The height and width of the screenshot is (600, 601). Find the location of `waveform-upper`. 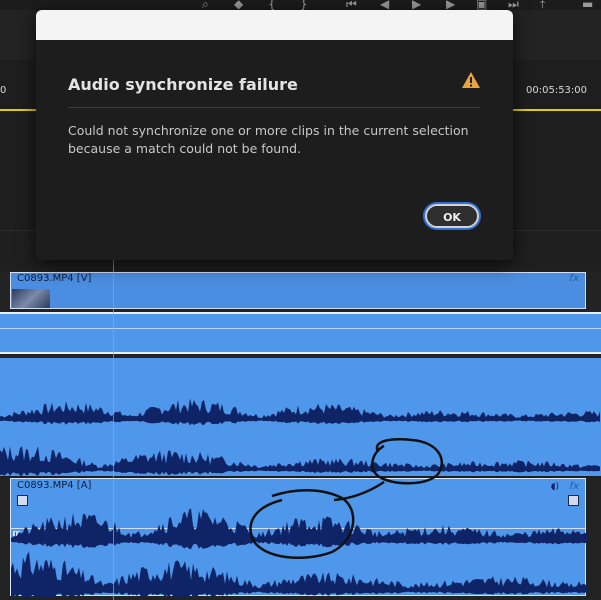

waveform-upper is located at coordinates (300, 437).